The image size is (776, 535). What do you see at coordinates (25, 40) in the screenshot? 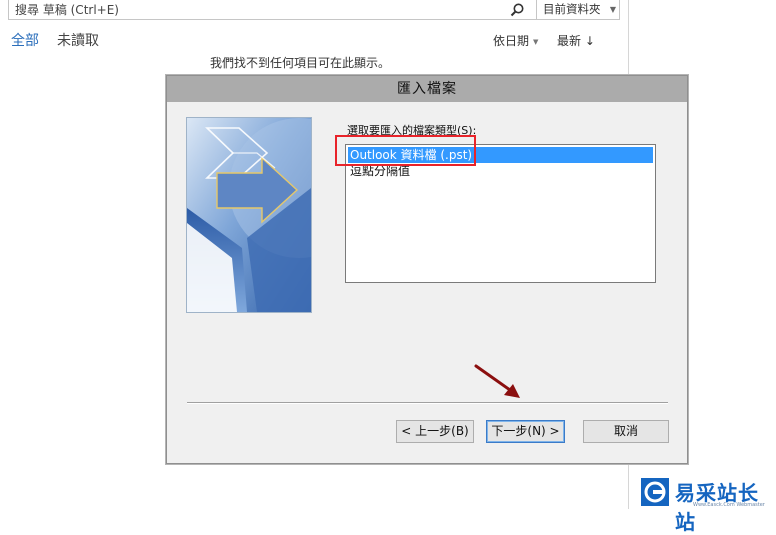
I see `filter-all: 全部` at bounding box center [25, 40].